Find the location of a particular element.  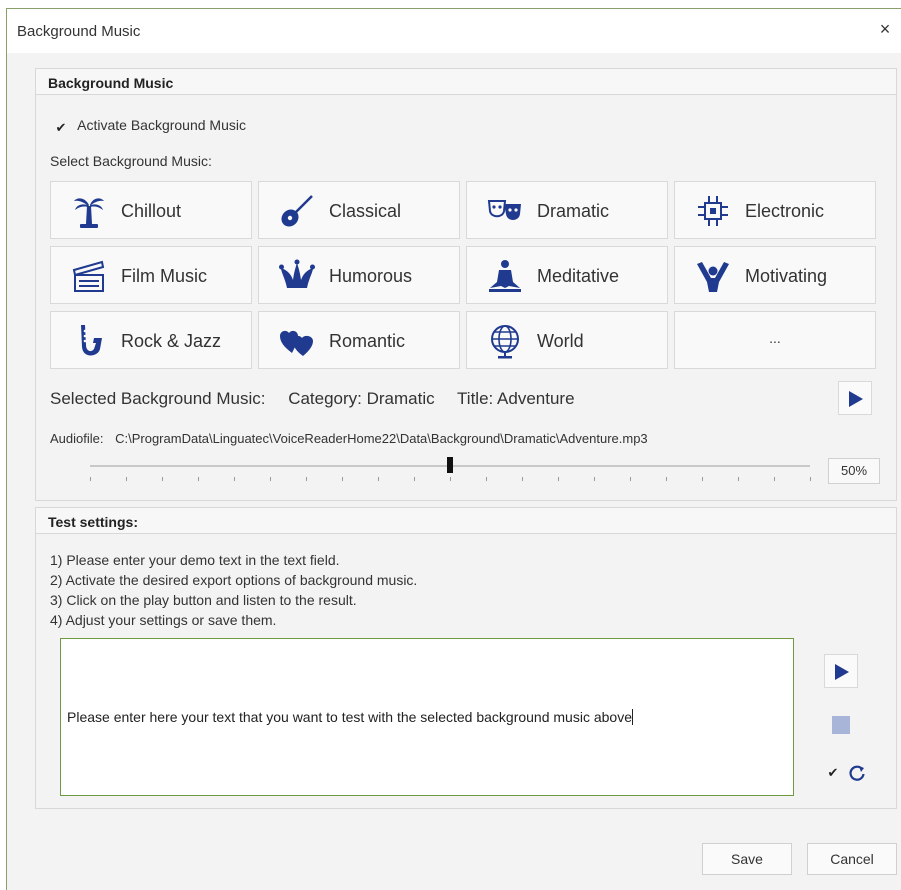

category-label: World is located at coordinates (560, 341).